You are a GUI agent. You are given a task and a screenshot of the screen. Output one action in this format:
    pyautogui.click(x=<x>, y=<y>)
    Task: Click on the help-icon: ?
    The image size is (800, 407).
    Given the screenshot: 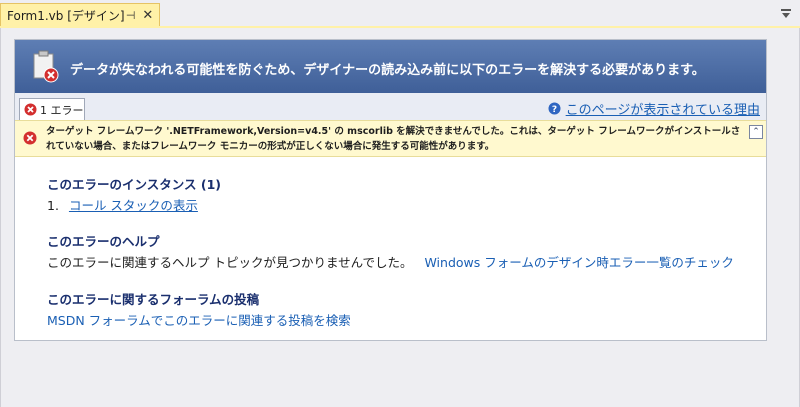 What is the action you would take?
    pyautogui.click(x=554, y=108)
    